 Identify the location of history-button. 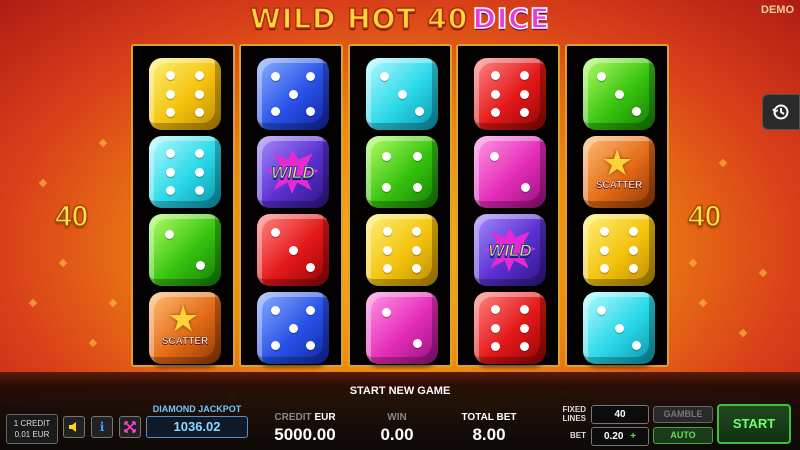
(781, 112).